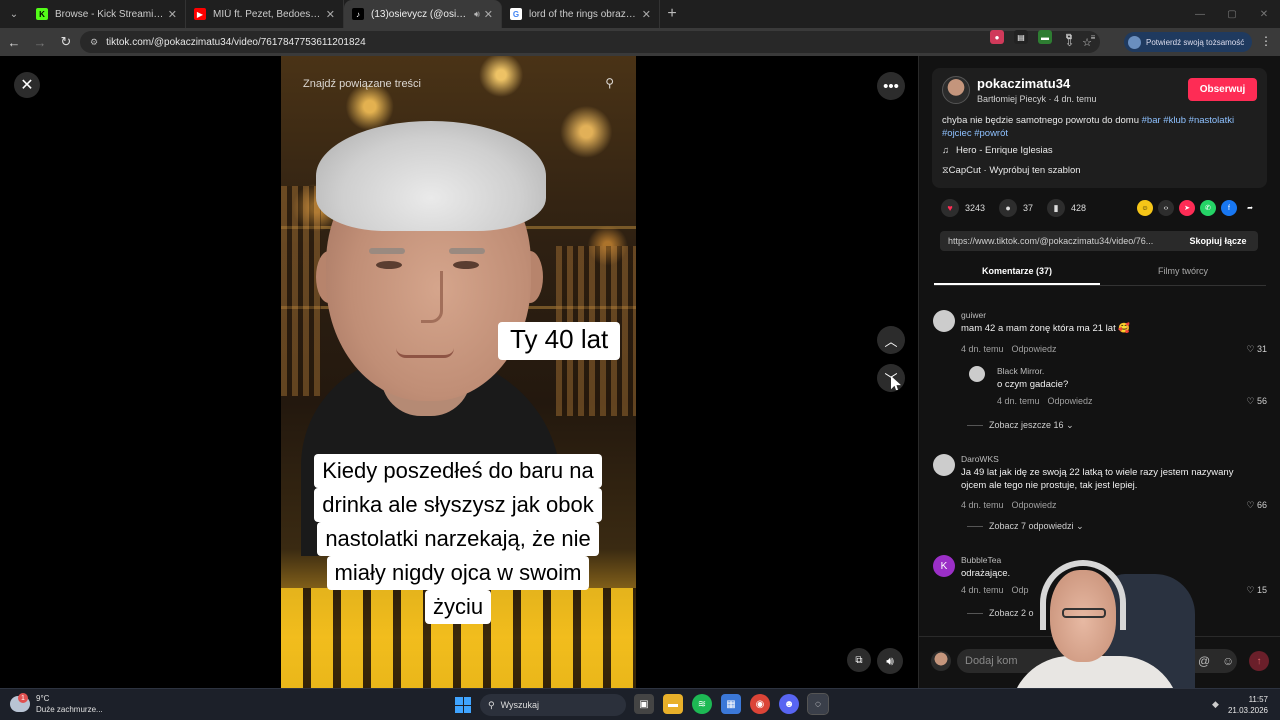  I want to click on coin-icon: ☺, so click(1145, 208).